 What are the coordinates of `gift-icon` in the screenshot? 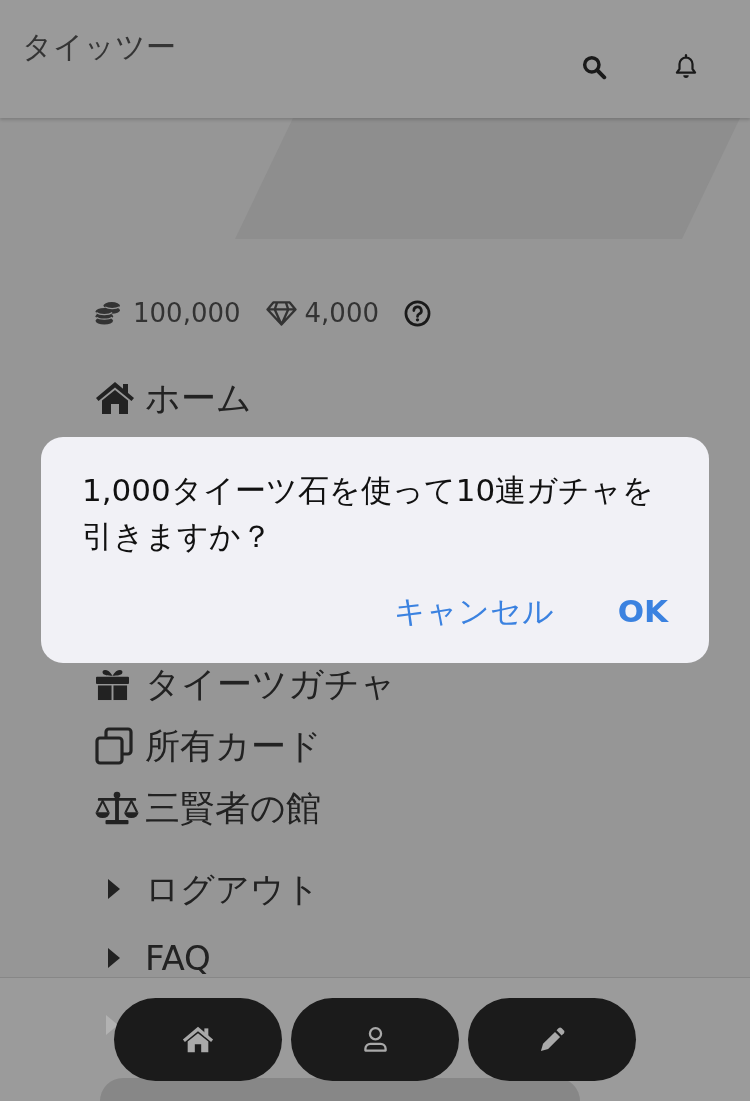 It's located at (112, 684).